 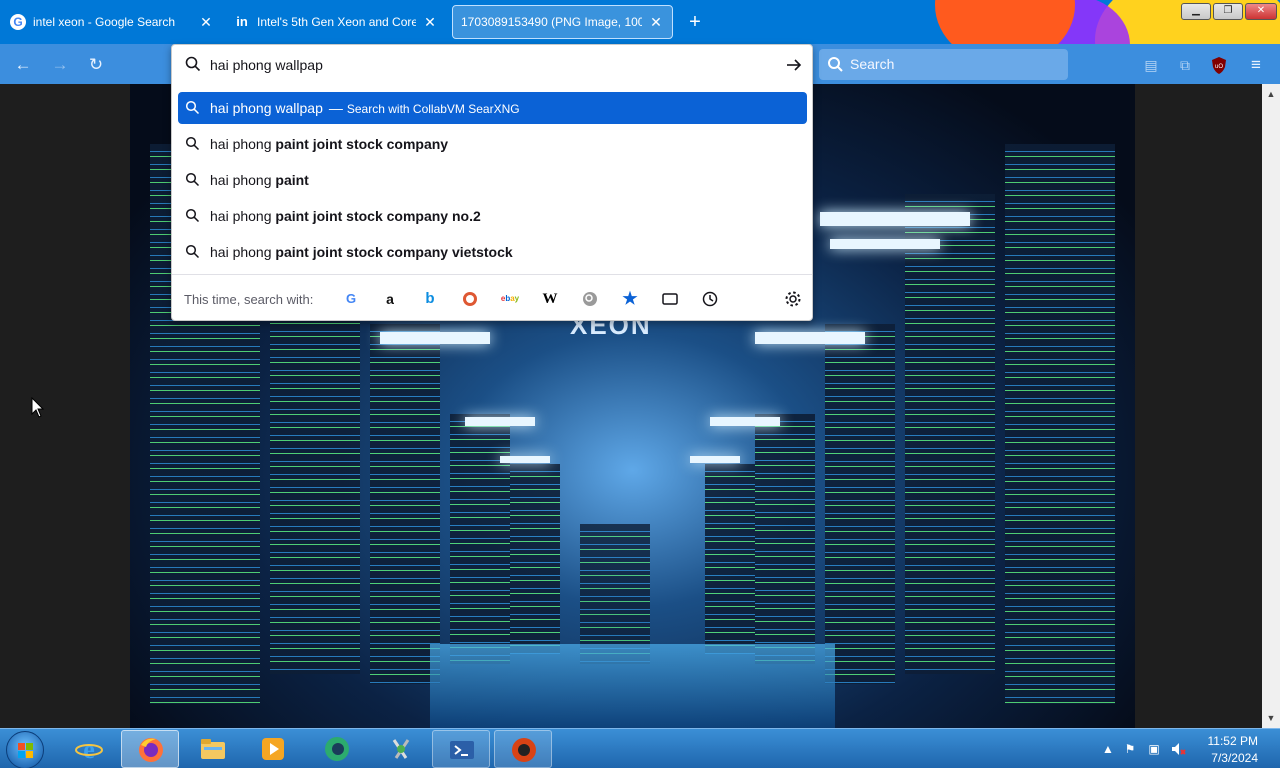 What do you see at coordinates (710, 299) in the screenshot?
I see `history-icon` at bounding box center [710, 299].